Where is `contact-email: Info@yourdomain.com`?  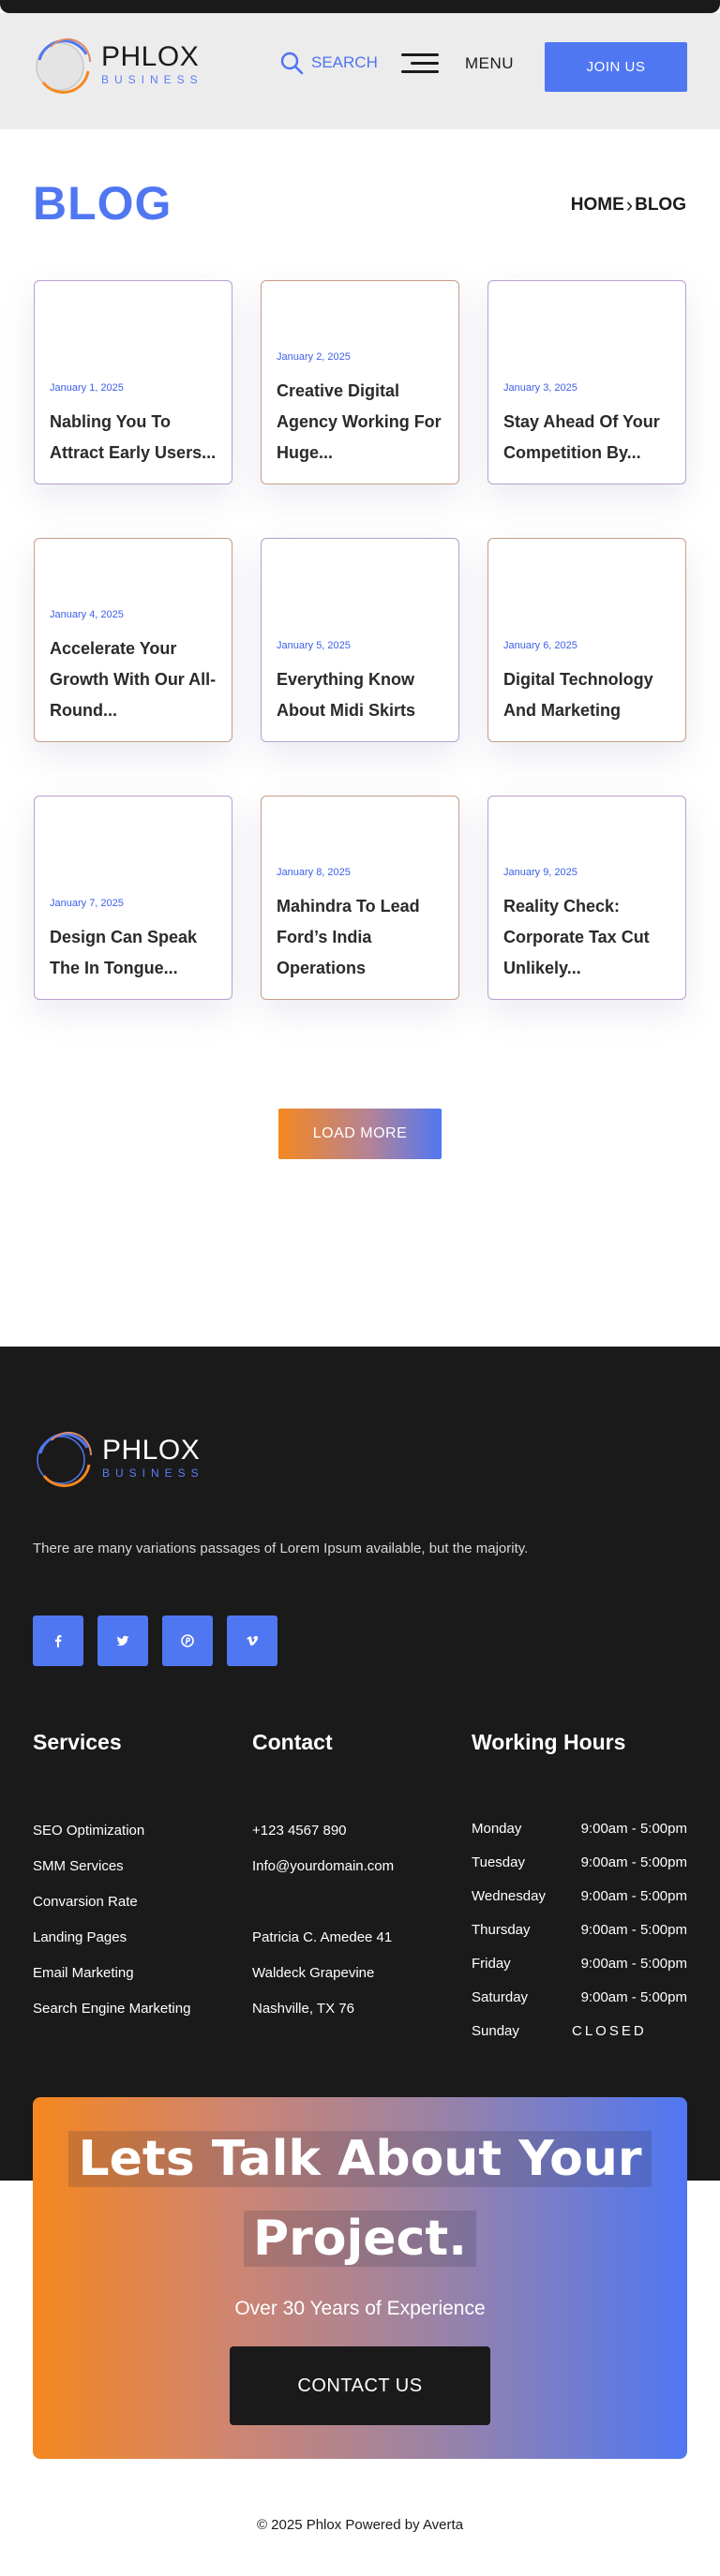 contact-email: Info@yourdomain.com is located at coordinates (323, 1866).